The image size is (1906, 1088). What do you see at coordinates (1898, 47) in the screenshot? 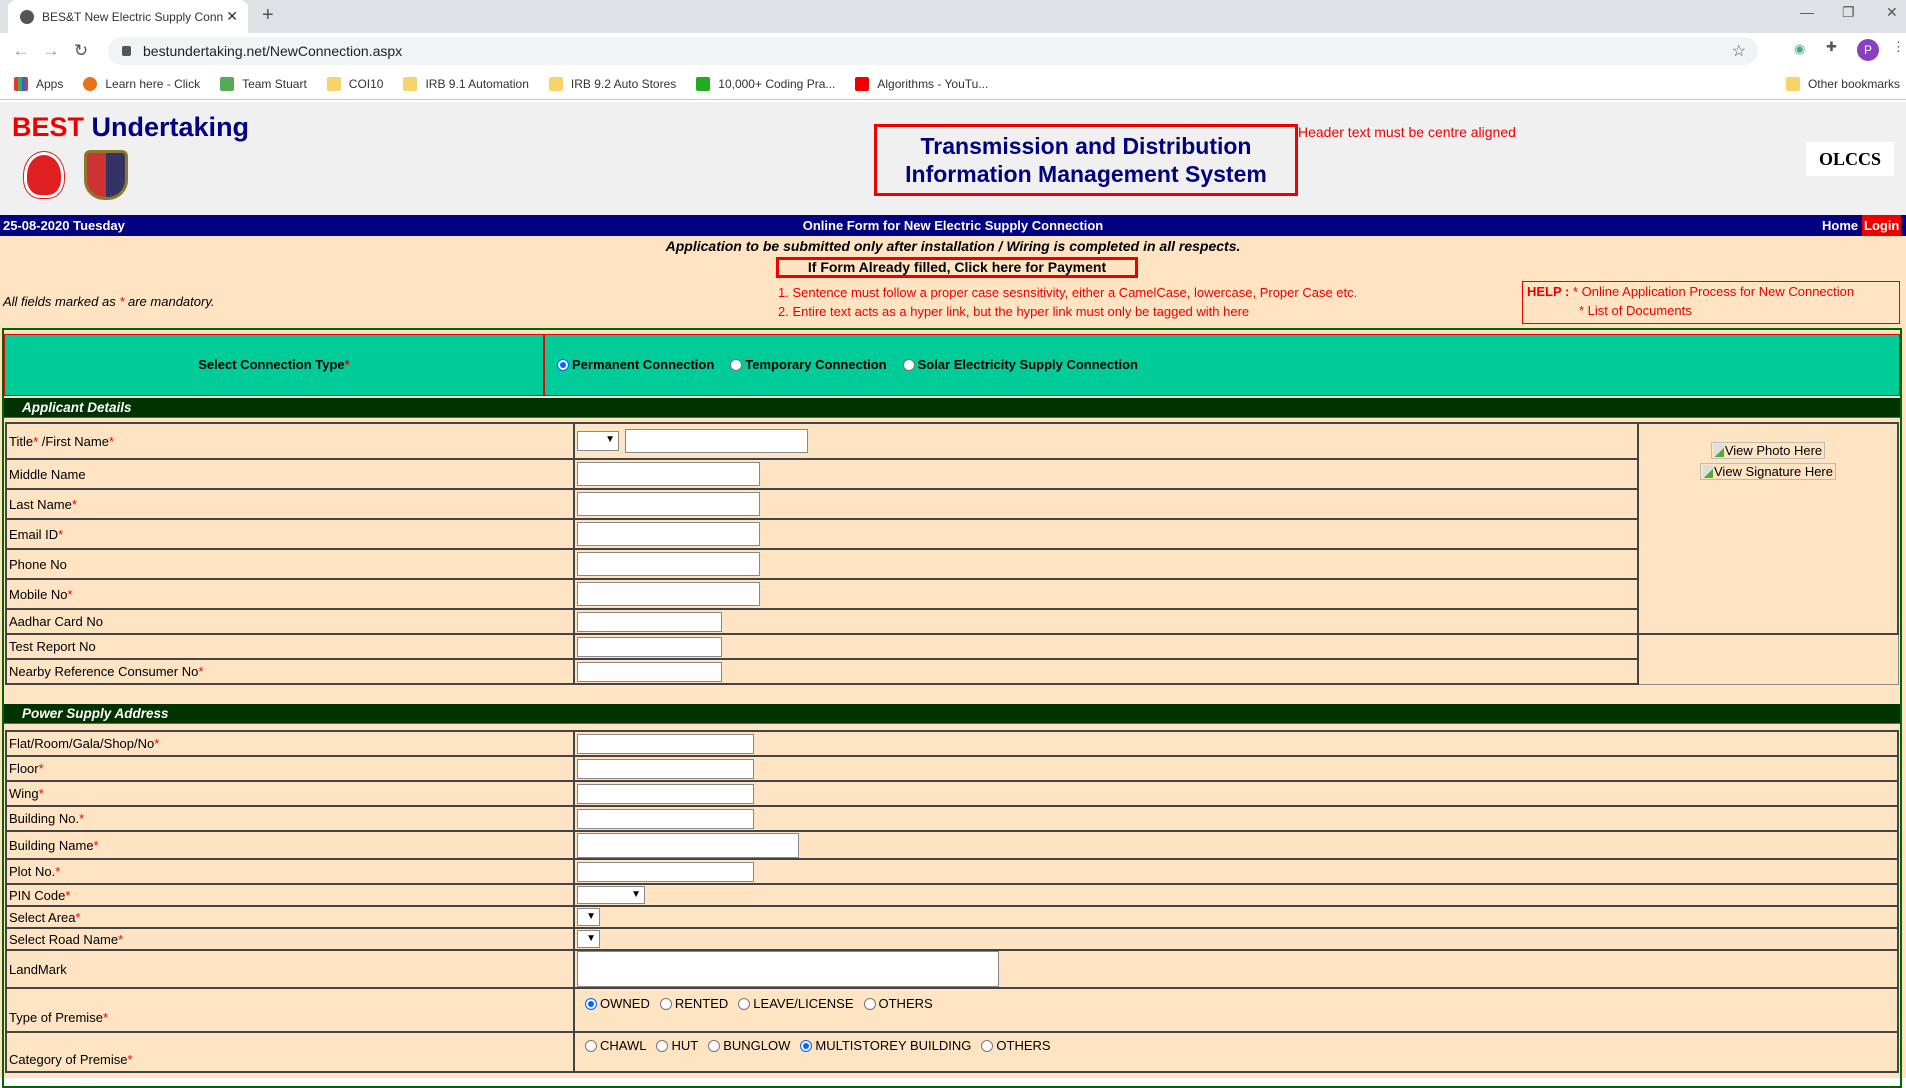
I see `menu-icon: ⋮` at bounding box center [1898, 47].